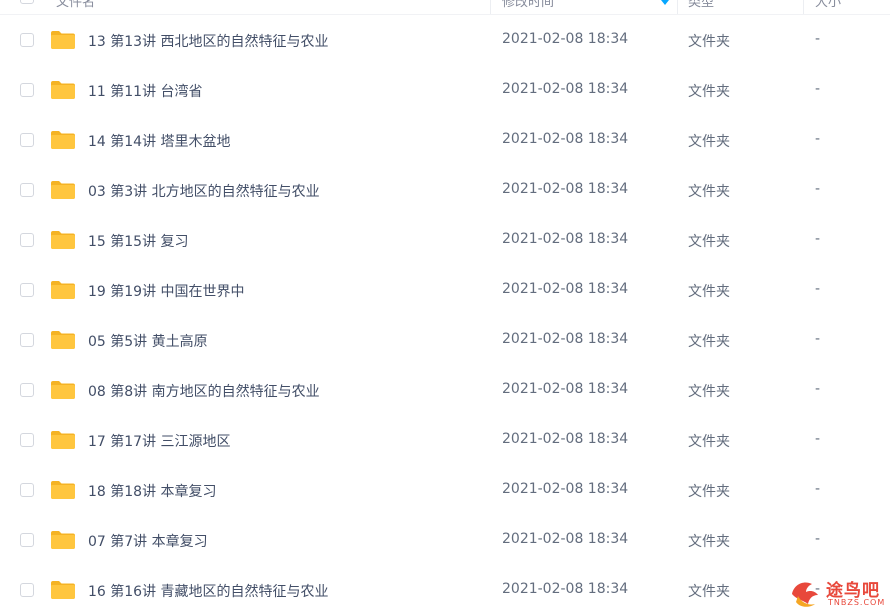 The height and width of the screenshot is (615, 890). I want to click on column-header-size: 大小, so click(828, 5).